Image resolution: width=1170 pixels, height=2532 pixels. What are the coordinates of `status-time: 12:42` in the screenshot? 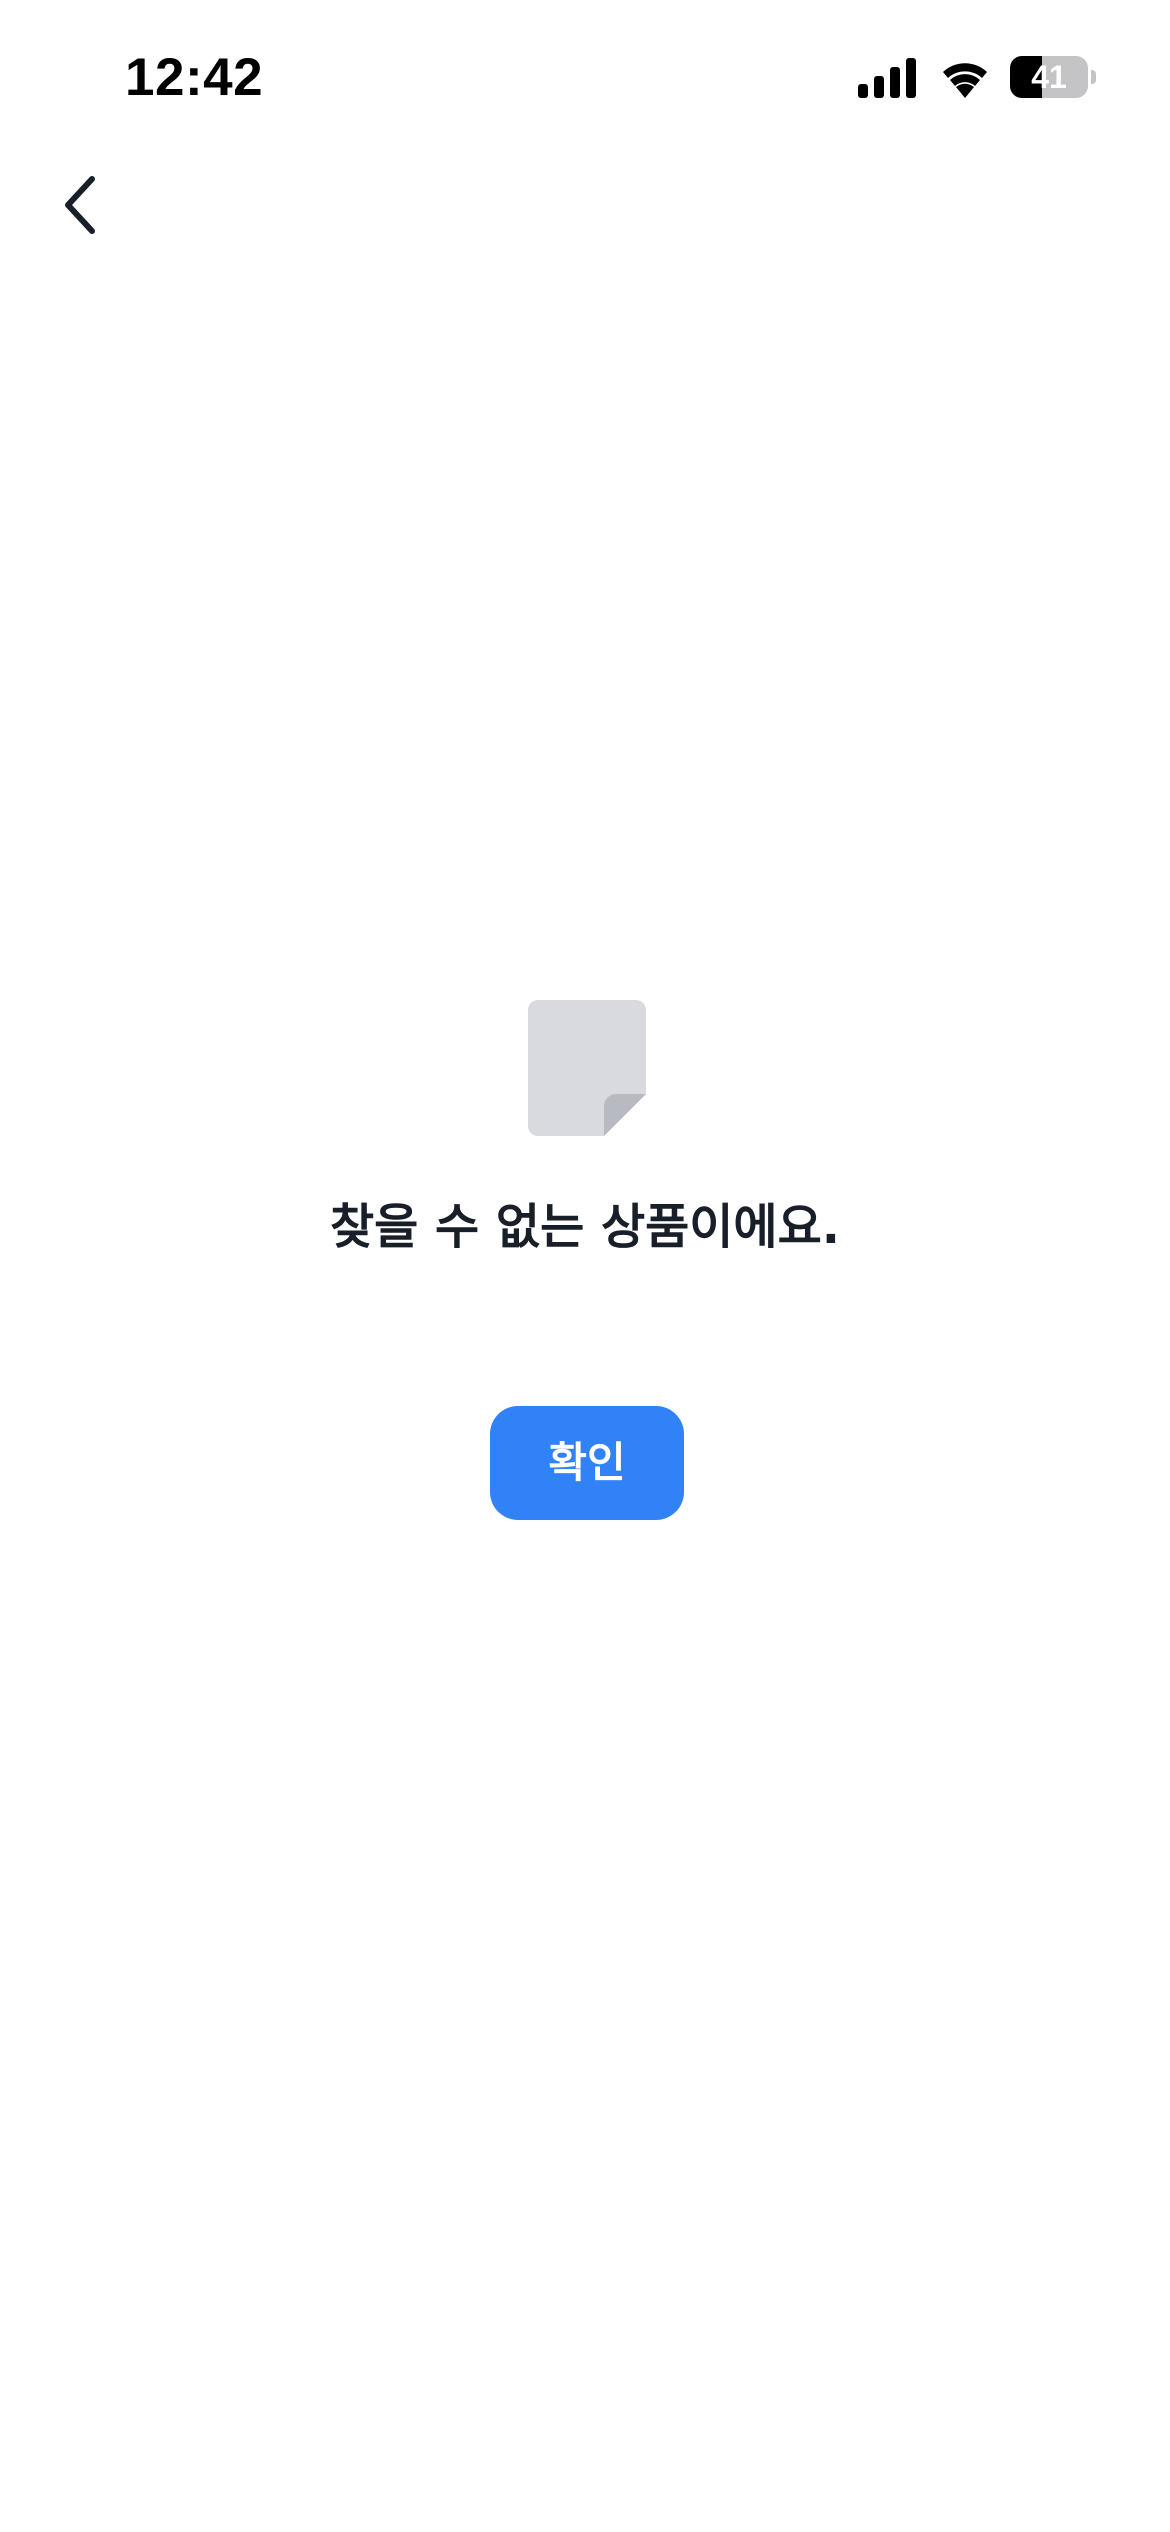 It's located at (194, 77).